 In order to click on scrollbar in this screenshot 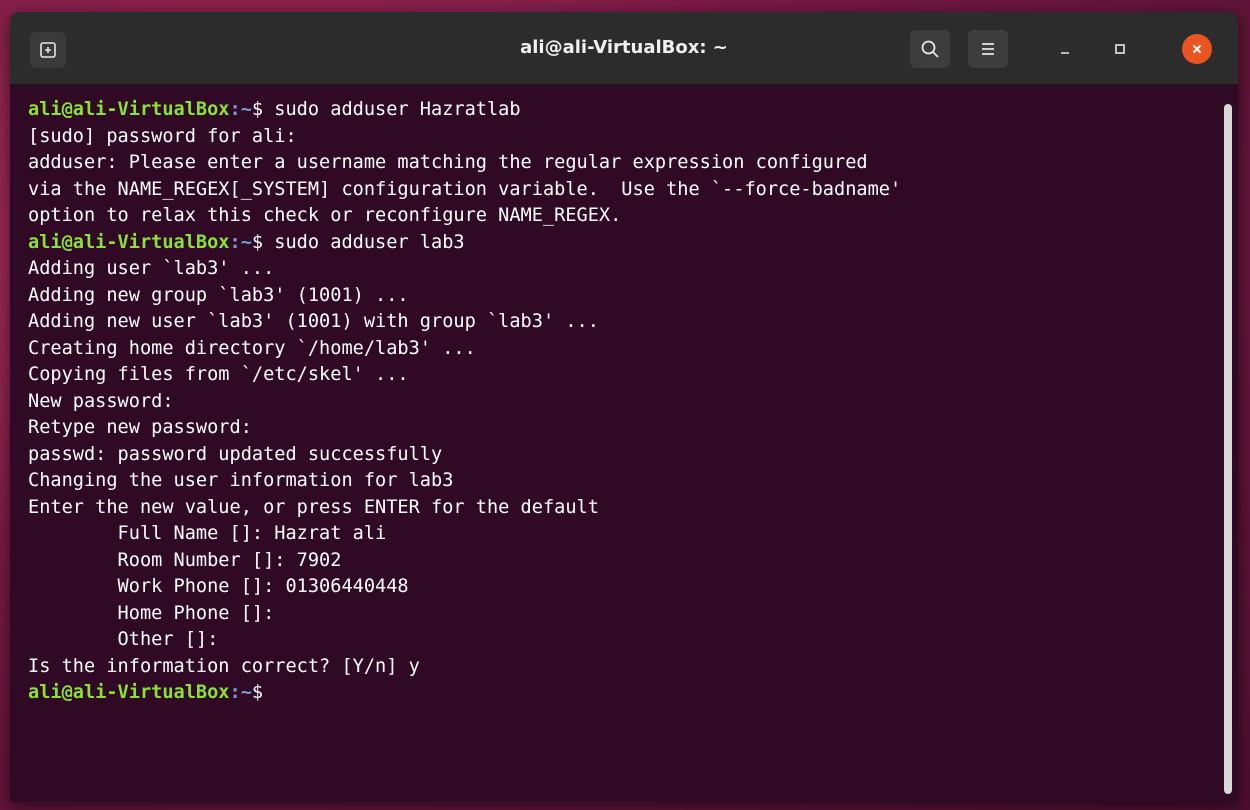, I will do `click(1228, 449)`.